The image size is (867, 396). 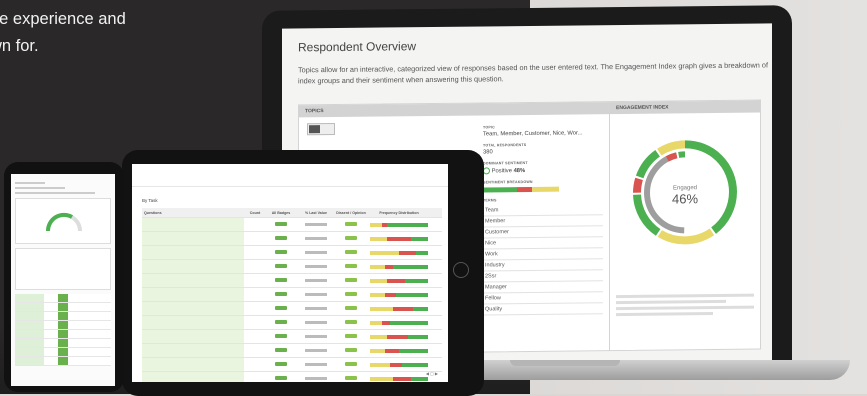 What do you see at coordinates (521, 189) in the screenshot?
I see `sentiment-breakdown-bar` at bounding box center [521, 189].